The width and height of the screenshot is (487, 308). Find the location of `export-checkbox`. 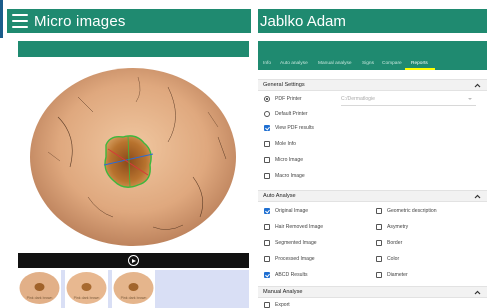

export-checkbox is located at coordinates (267, 305).